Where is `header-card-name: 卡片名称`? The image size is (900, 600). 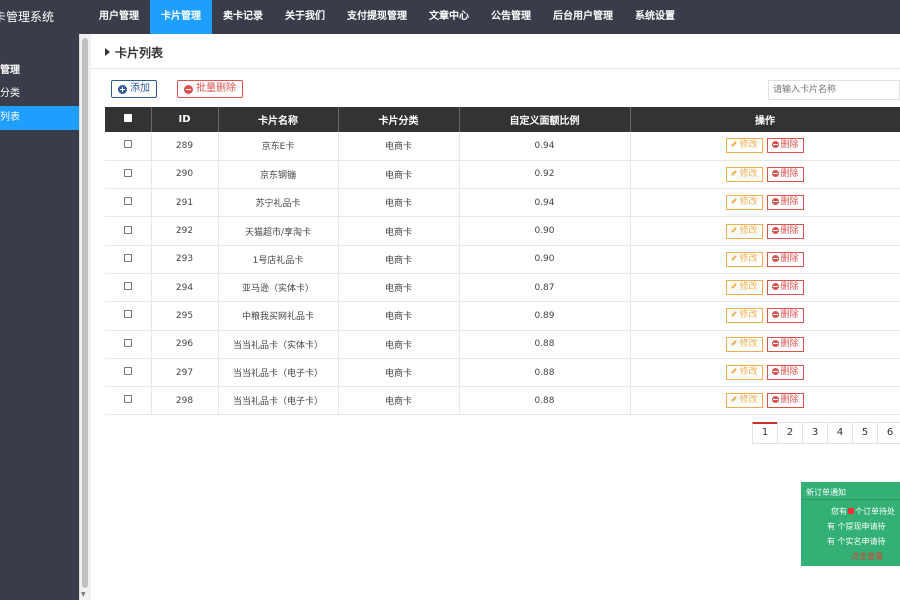
header-card-name: 卡片名称 is located at coordinates (278, 119).